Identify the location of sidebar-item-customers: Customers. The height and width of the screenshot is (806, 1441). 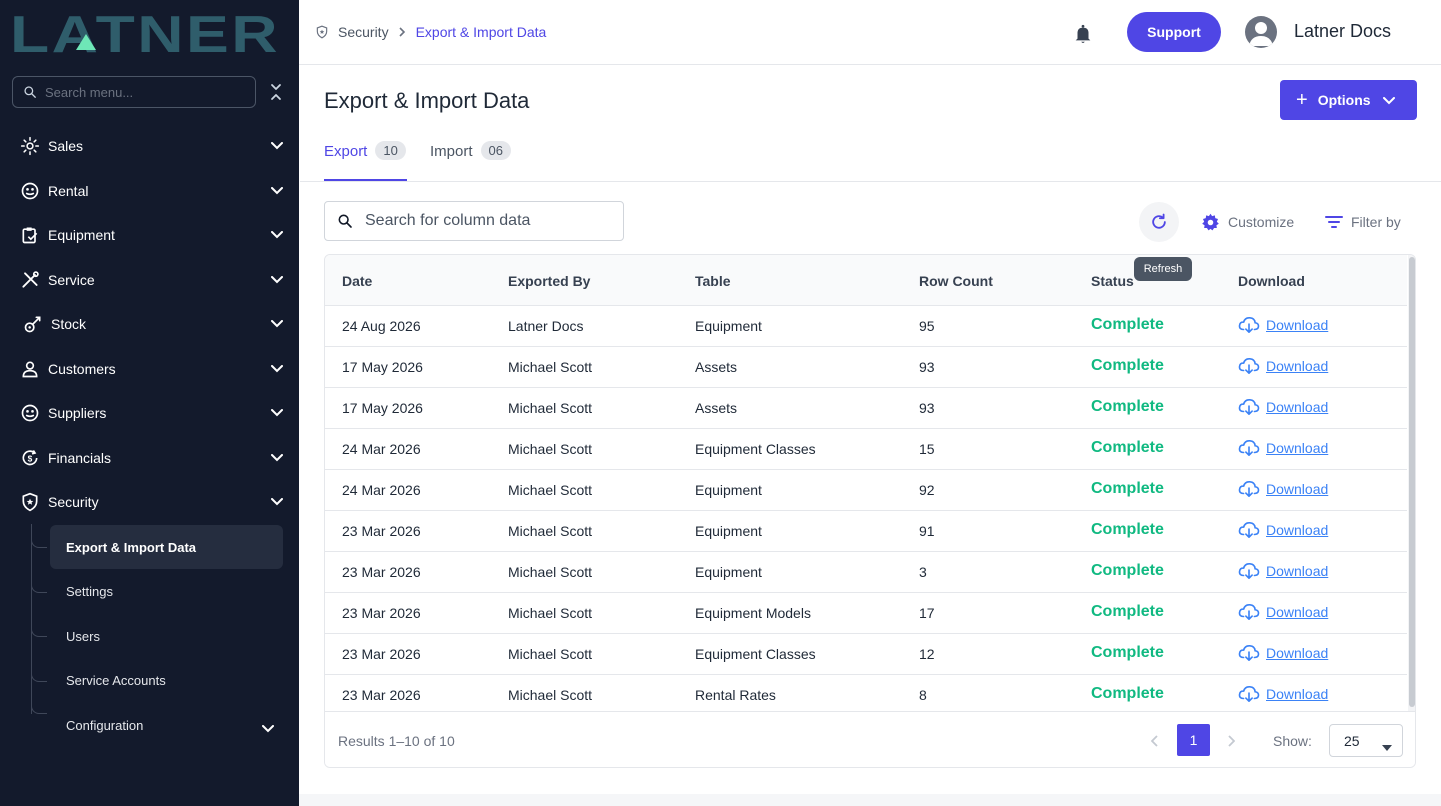
(149, 369).